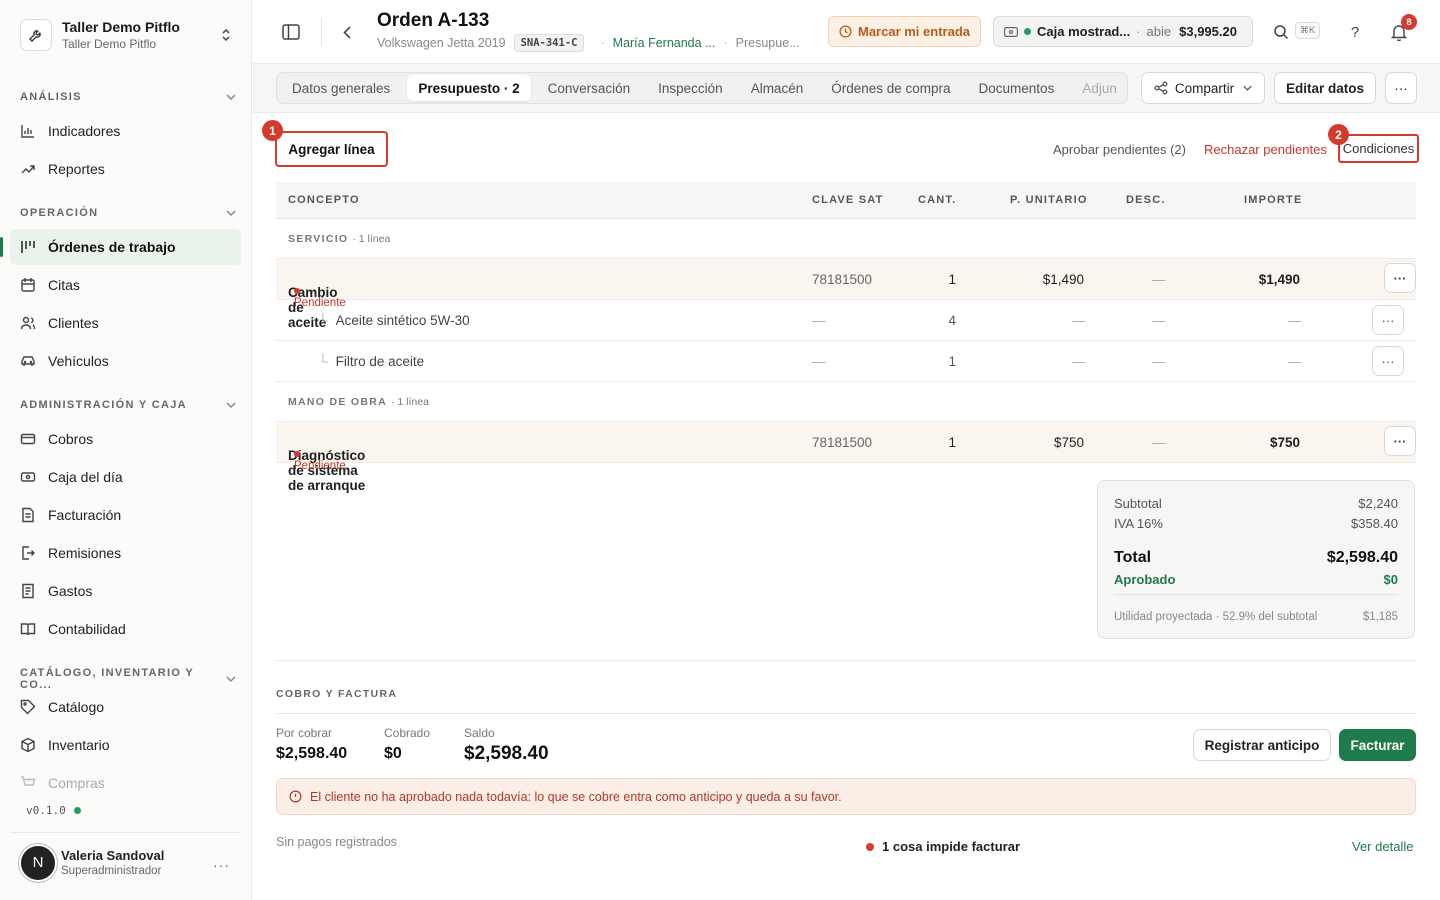  I want to click on sidebar-item-ordenes: Órdenes de trabajo, so click(120, 247).